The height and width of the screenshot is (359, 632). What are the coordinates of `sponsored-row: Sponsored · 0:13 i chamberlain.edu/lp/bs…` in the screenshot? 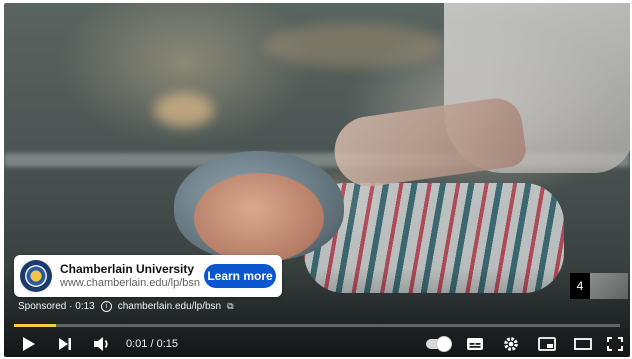 It's located at (126, 306).